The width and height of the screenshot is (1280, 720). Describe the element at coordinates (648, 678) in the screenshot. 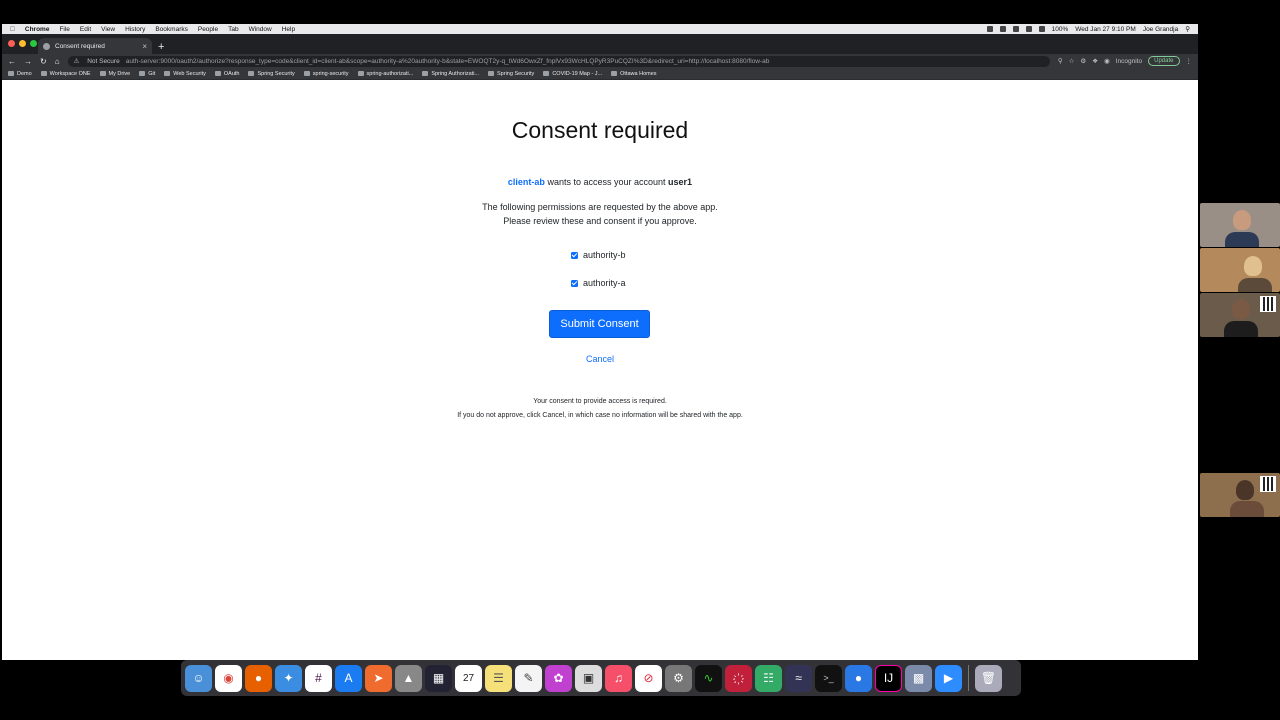

I see `news-icon: ⊘` at that location.